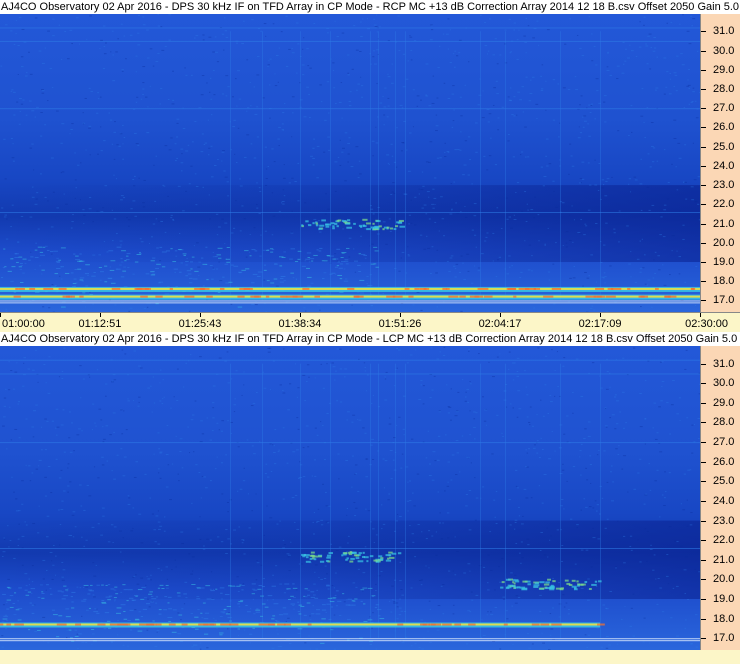  What do you see at coordinates (370, 501) in the screenshot?
I see `vertical-streak` at bounding box center [370, 501].